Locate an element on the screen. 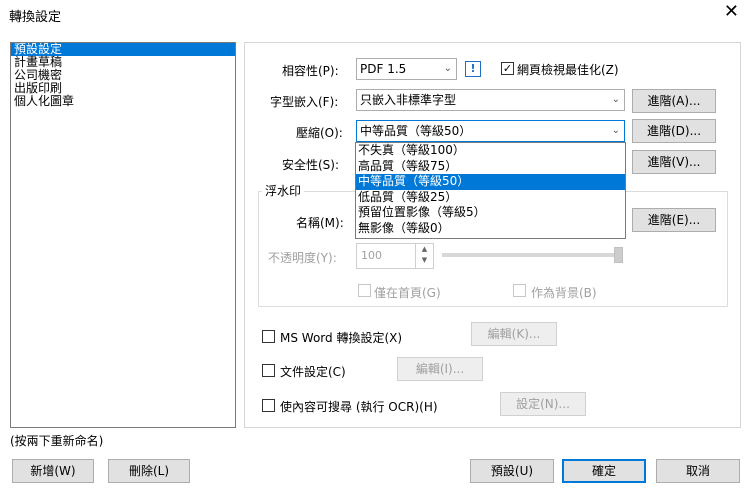 This screenshot has width=753, height=500. default-button: 預設(U) is located at coordinates (512, 471).